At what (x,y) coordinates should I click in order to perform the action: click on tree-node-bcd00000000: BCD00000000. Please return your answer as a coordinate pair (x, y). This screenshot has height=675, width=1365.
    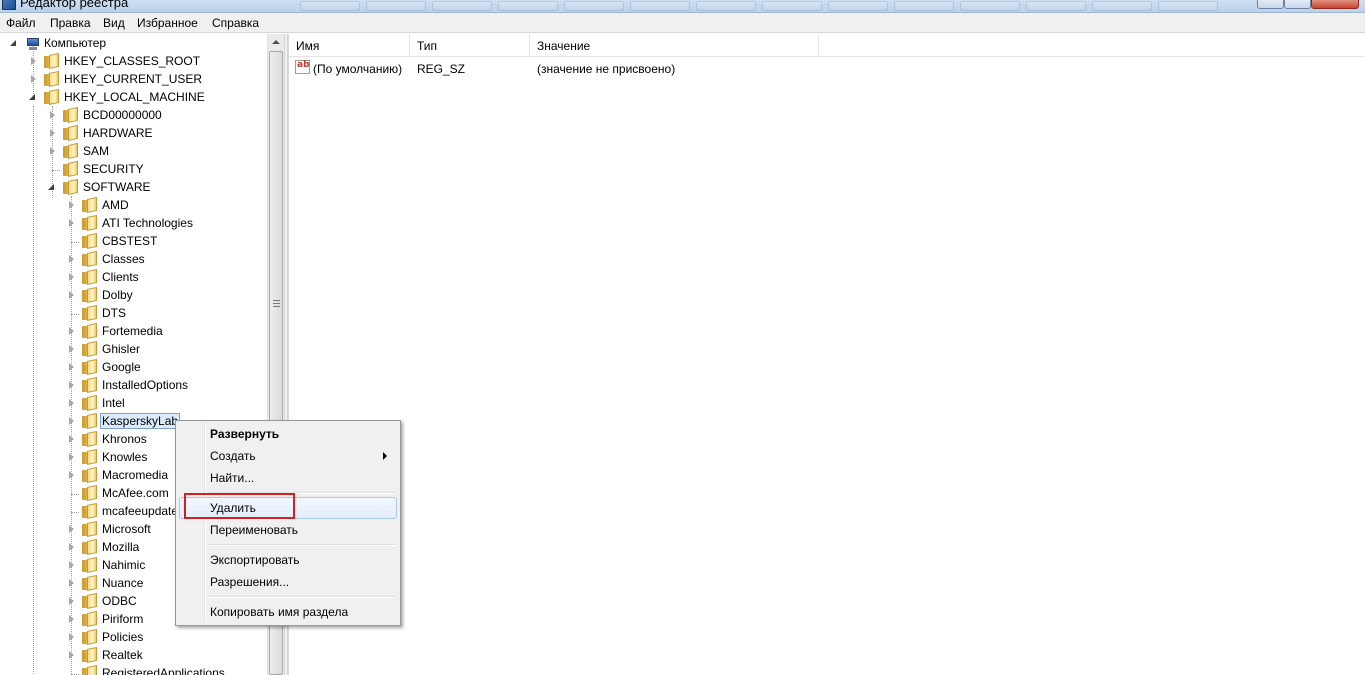
    Looking at the image, I should click on (133, 115).